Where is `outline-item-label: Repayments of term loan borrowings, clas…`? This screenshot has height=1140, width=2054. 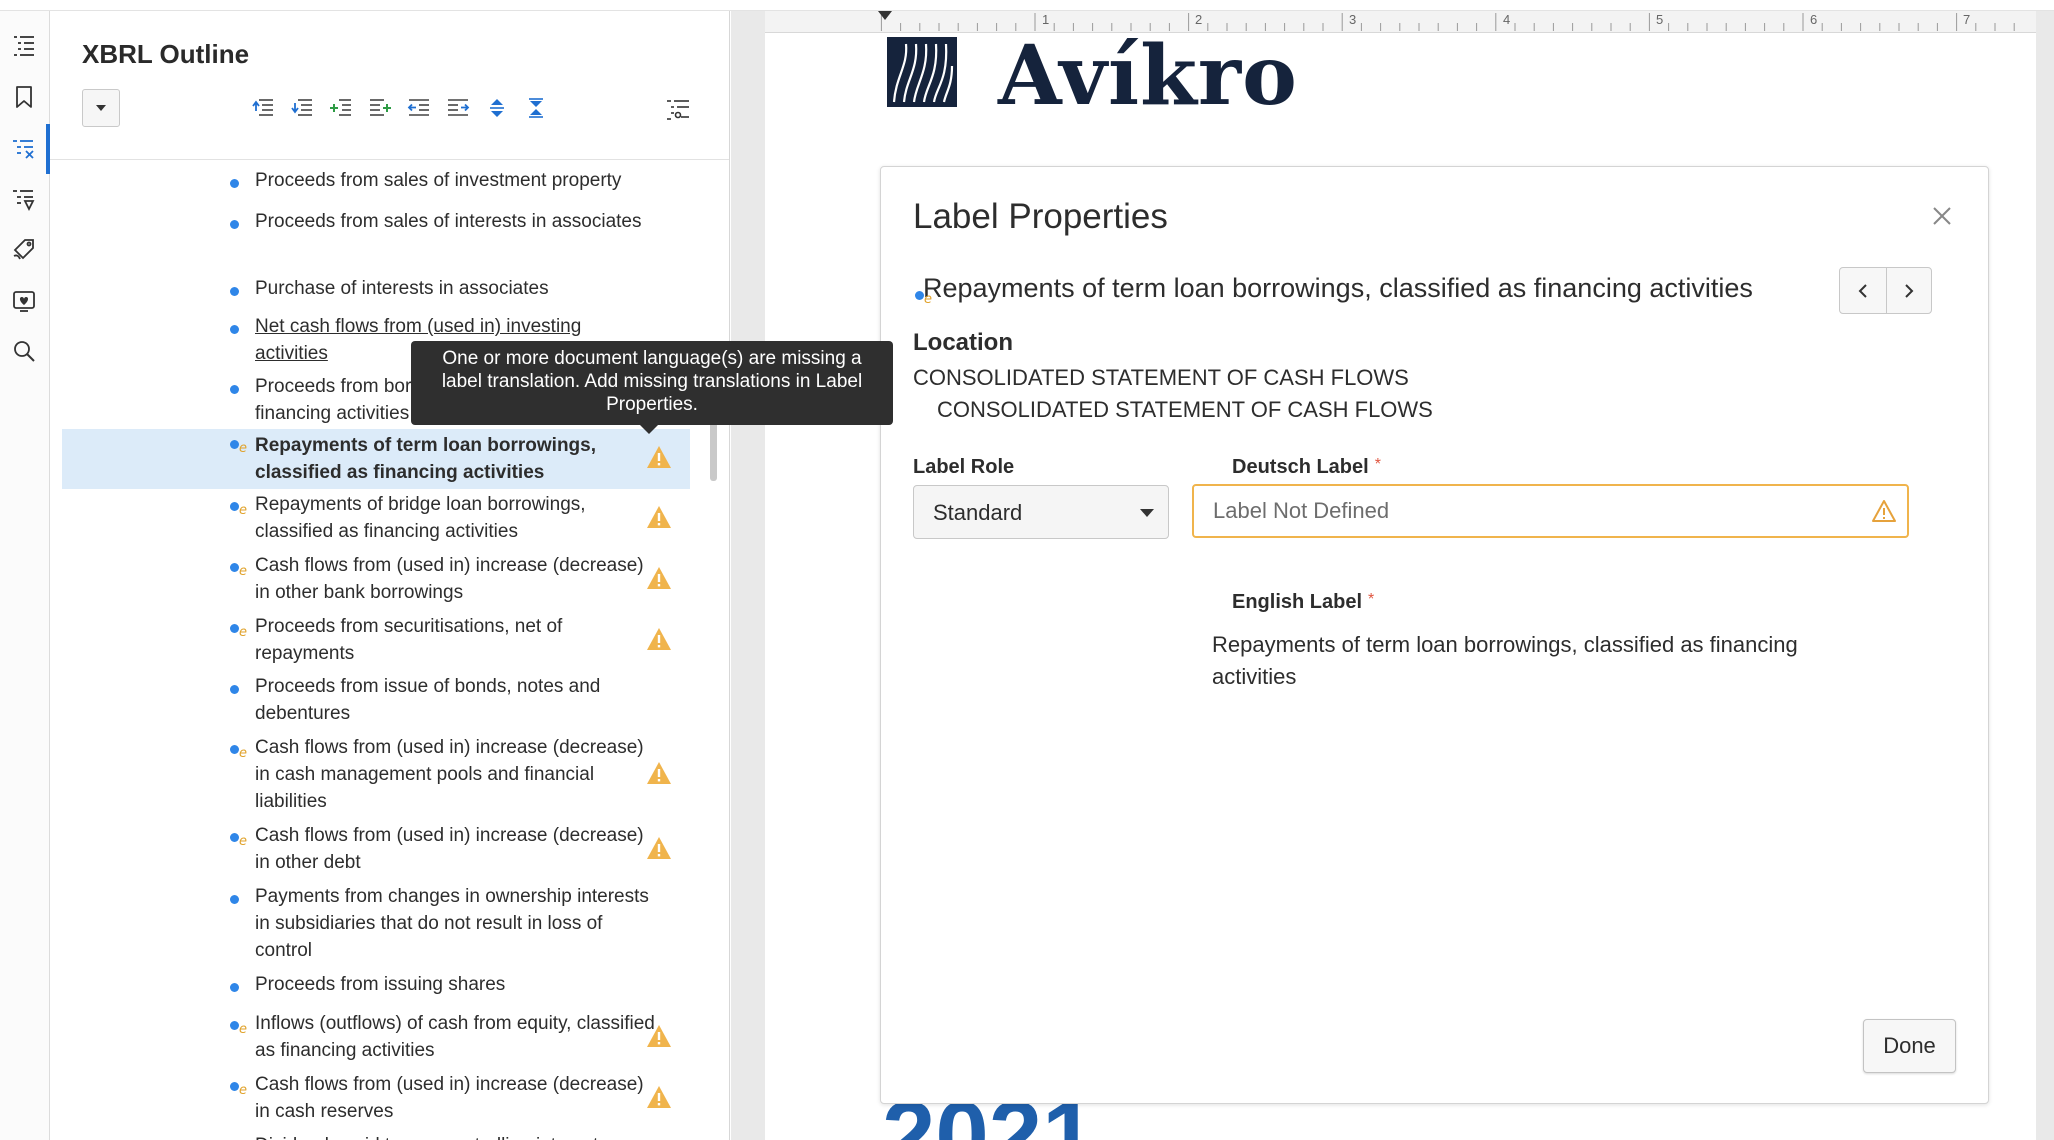
outline-item-label: Repayments of term loan borrowings, clas… is located at coordinates (425, 459).